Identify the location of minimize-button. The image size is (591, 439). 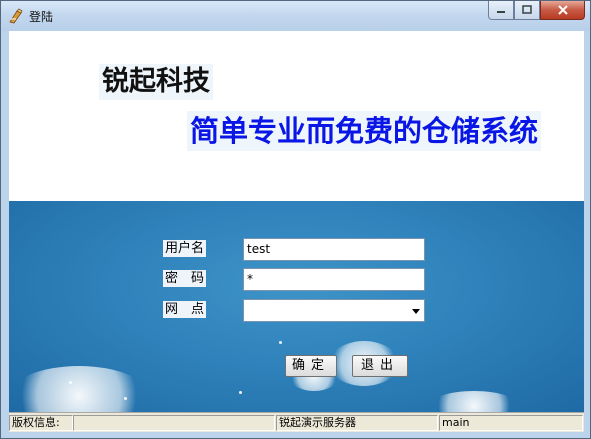
(501, 10).